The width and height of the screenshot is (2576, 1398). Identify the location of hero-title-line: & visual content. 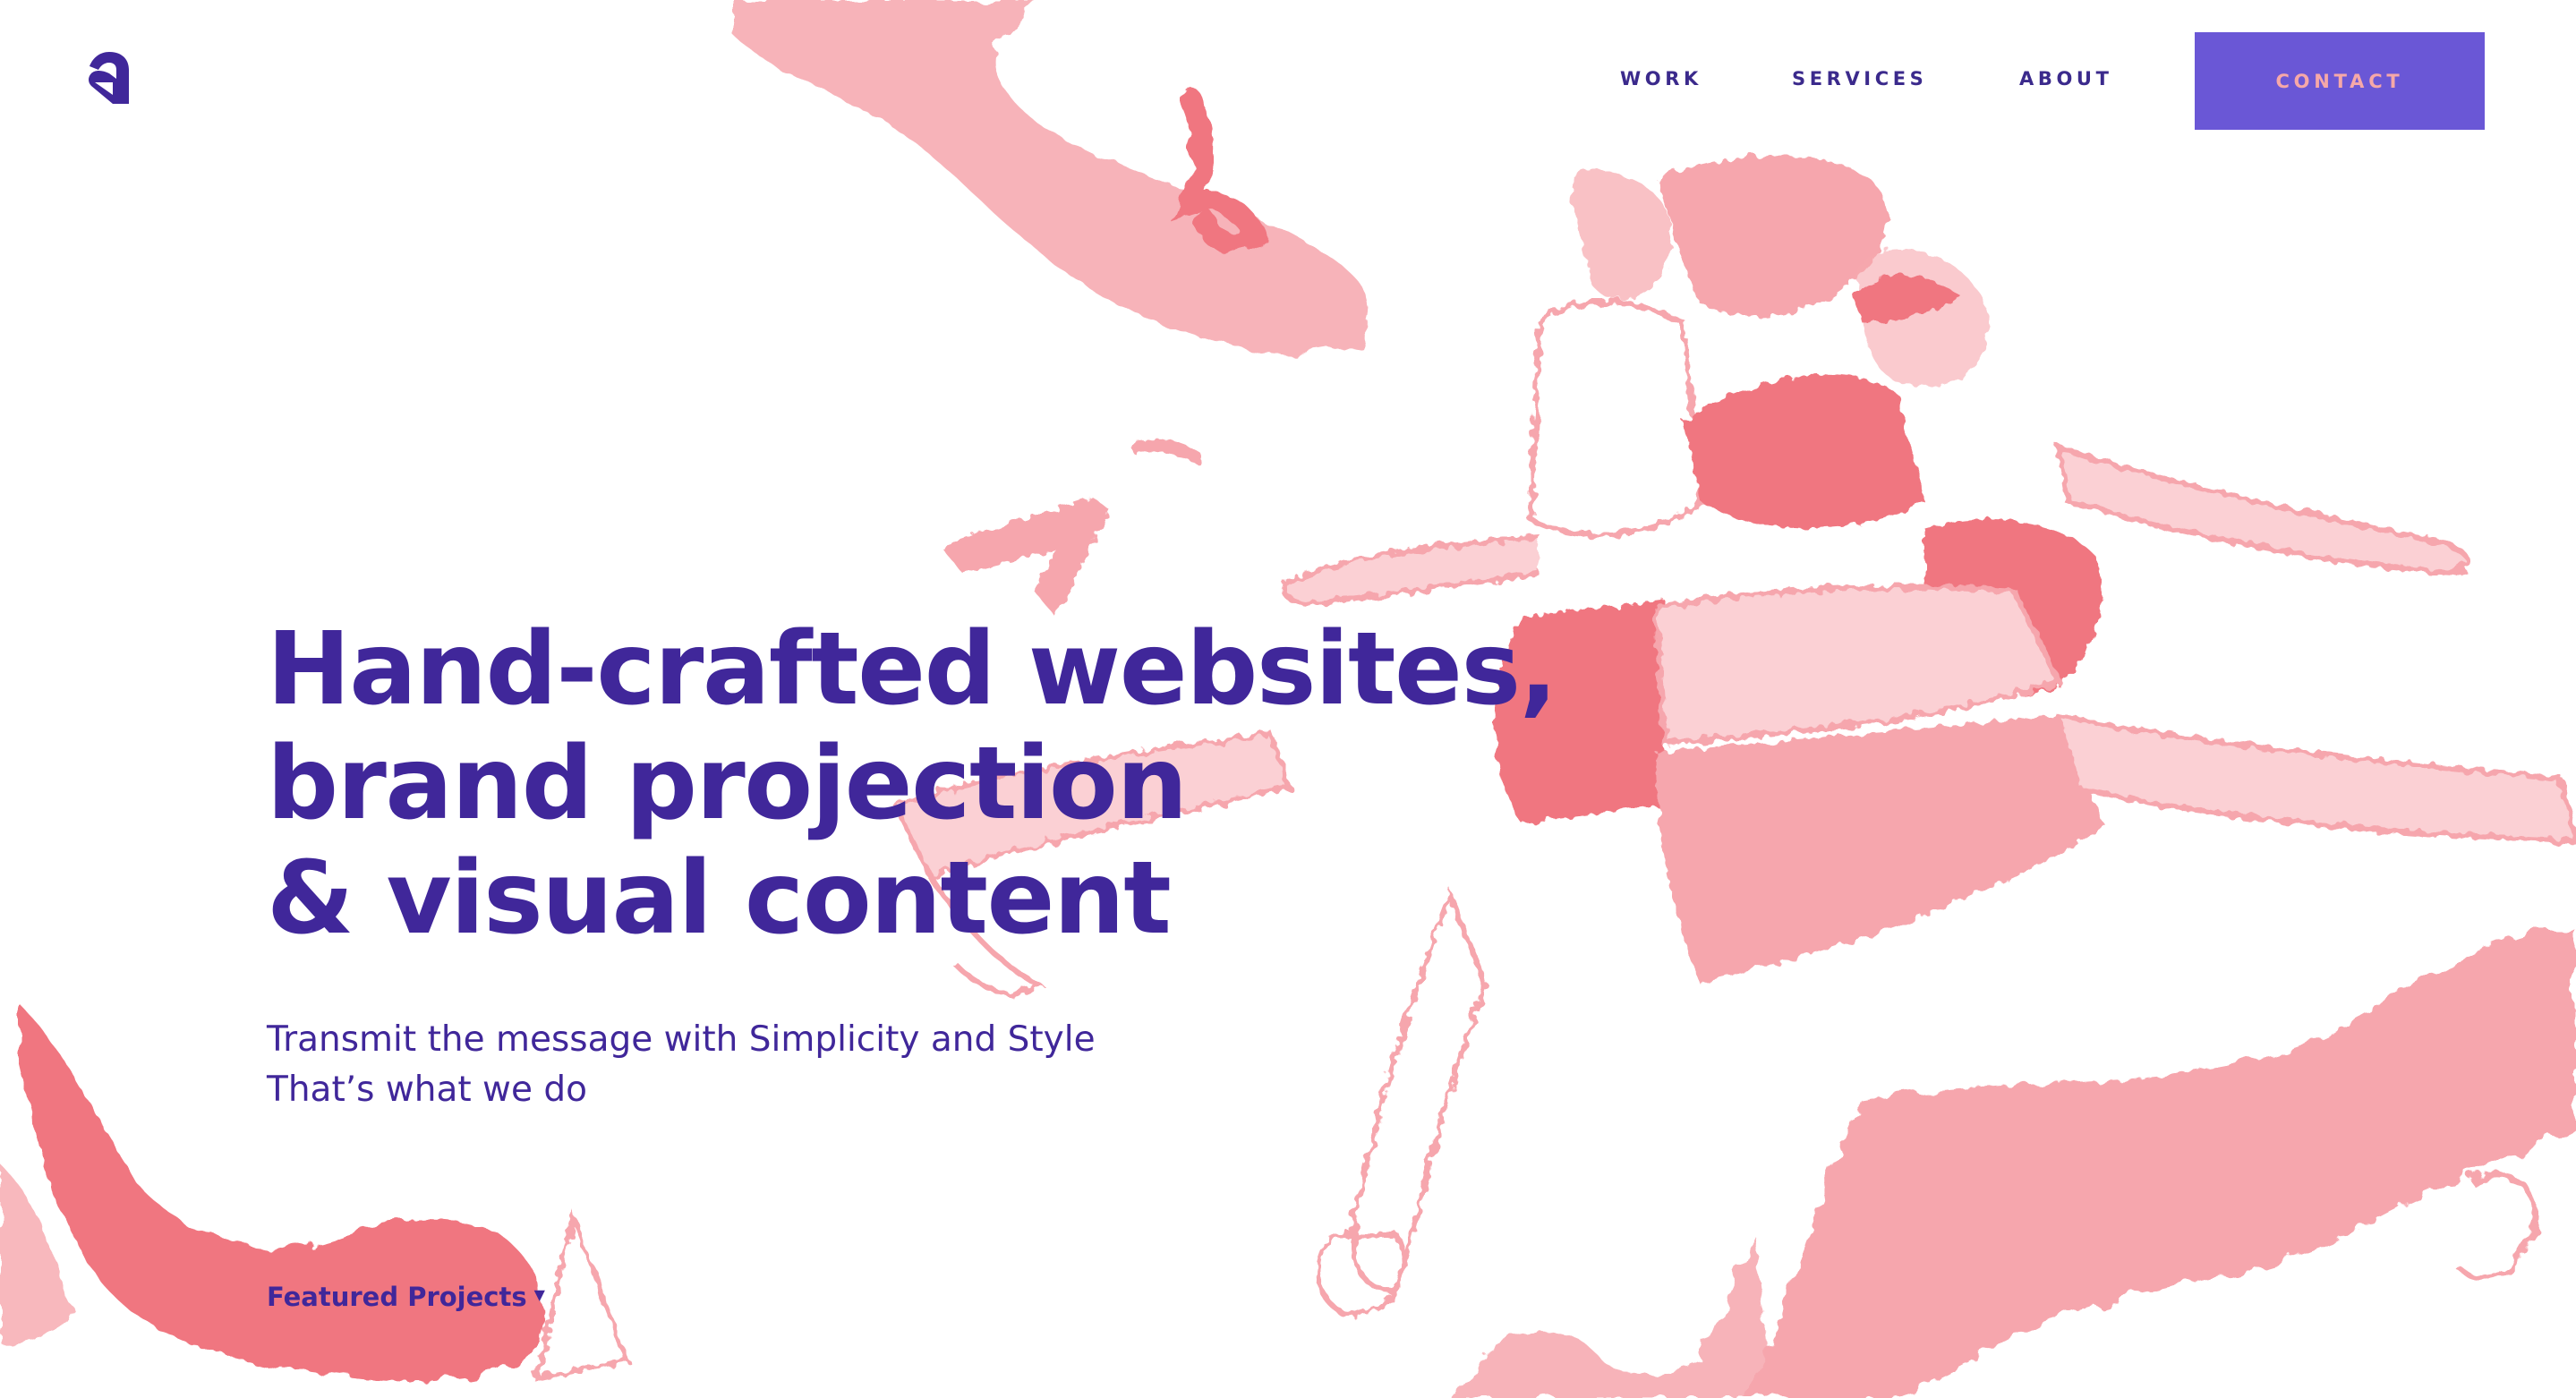
(719, 898).